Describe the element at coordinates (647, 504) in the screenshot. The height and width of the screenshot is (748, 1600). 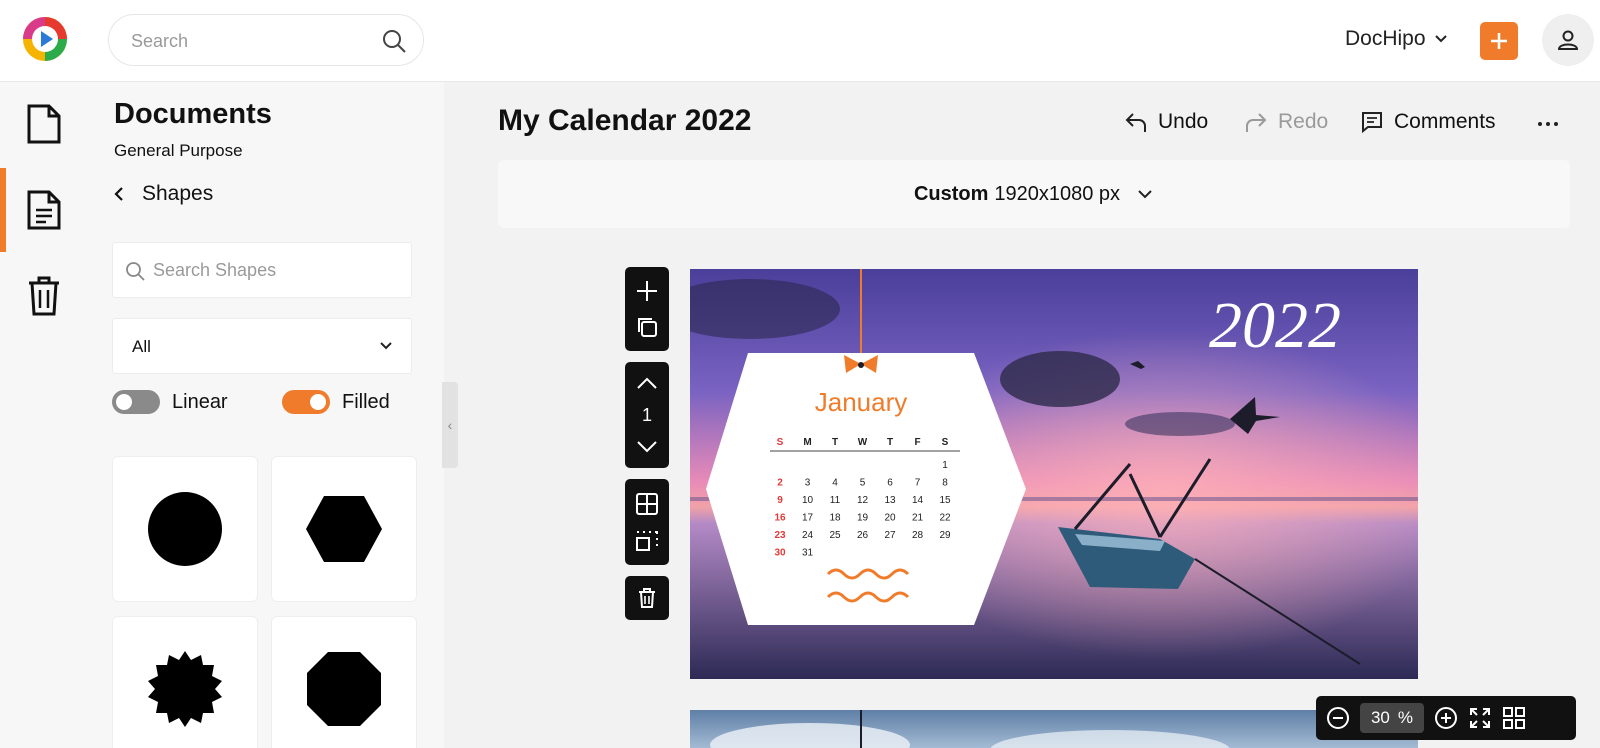
I see `grid-icon` at that location.